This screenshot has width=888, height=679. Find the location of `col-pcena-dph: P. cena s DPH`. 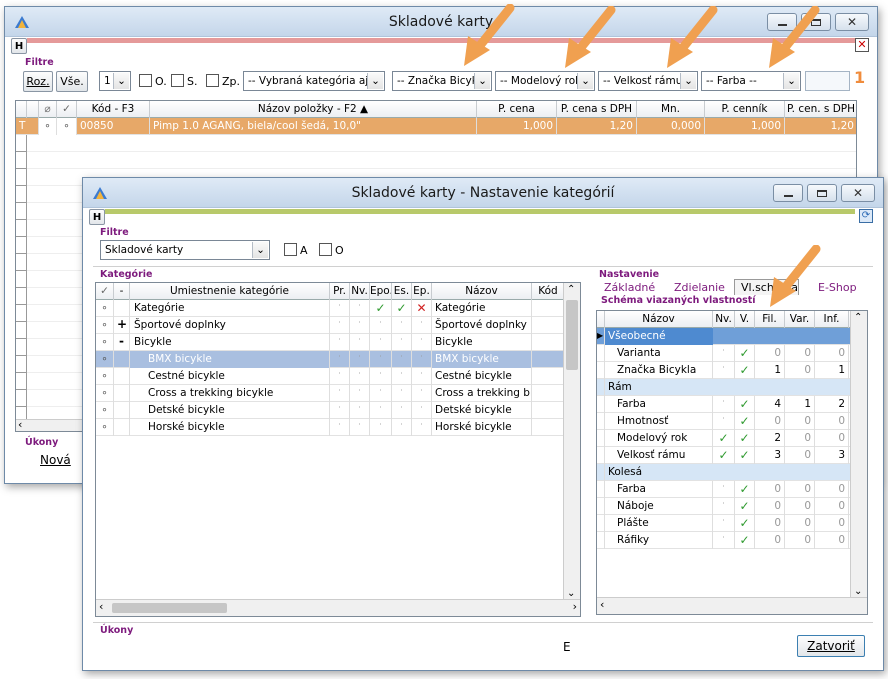

col-pcena-dph: P. cena s DPH is located at coordinates (597, 109).